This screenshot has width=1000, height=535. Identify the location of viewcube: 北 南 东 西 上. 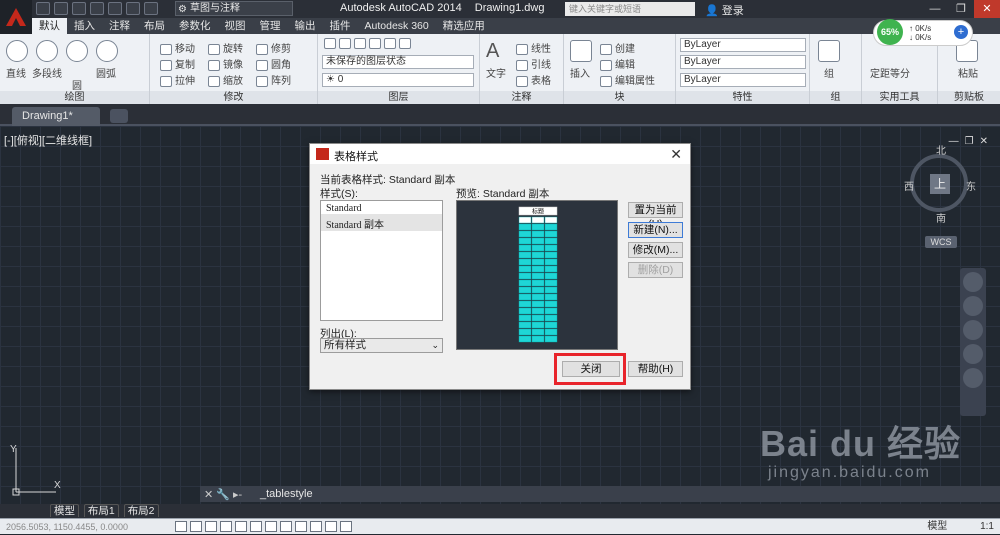
(940, 185).